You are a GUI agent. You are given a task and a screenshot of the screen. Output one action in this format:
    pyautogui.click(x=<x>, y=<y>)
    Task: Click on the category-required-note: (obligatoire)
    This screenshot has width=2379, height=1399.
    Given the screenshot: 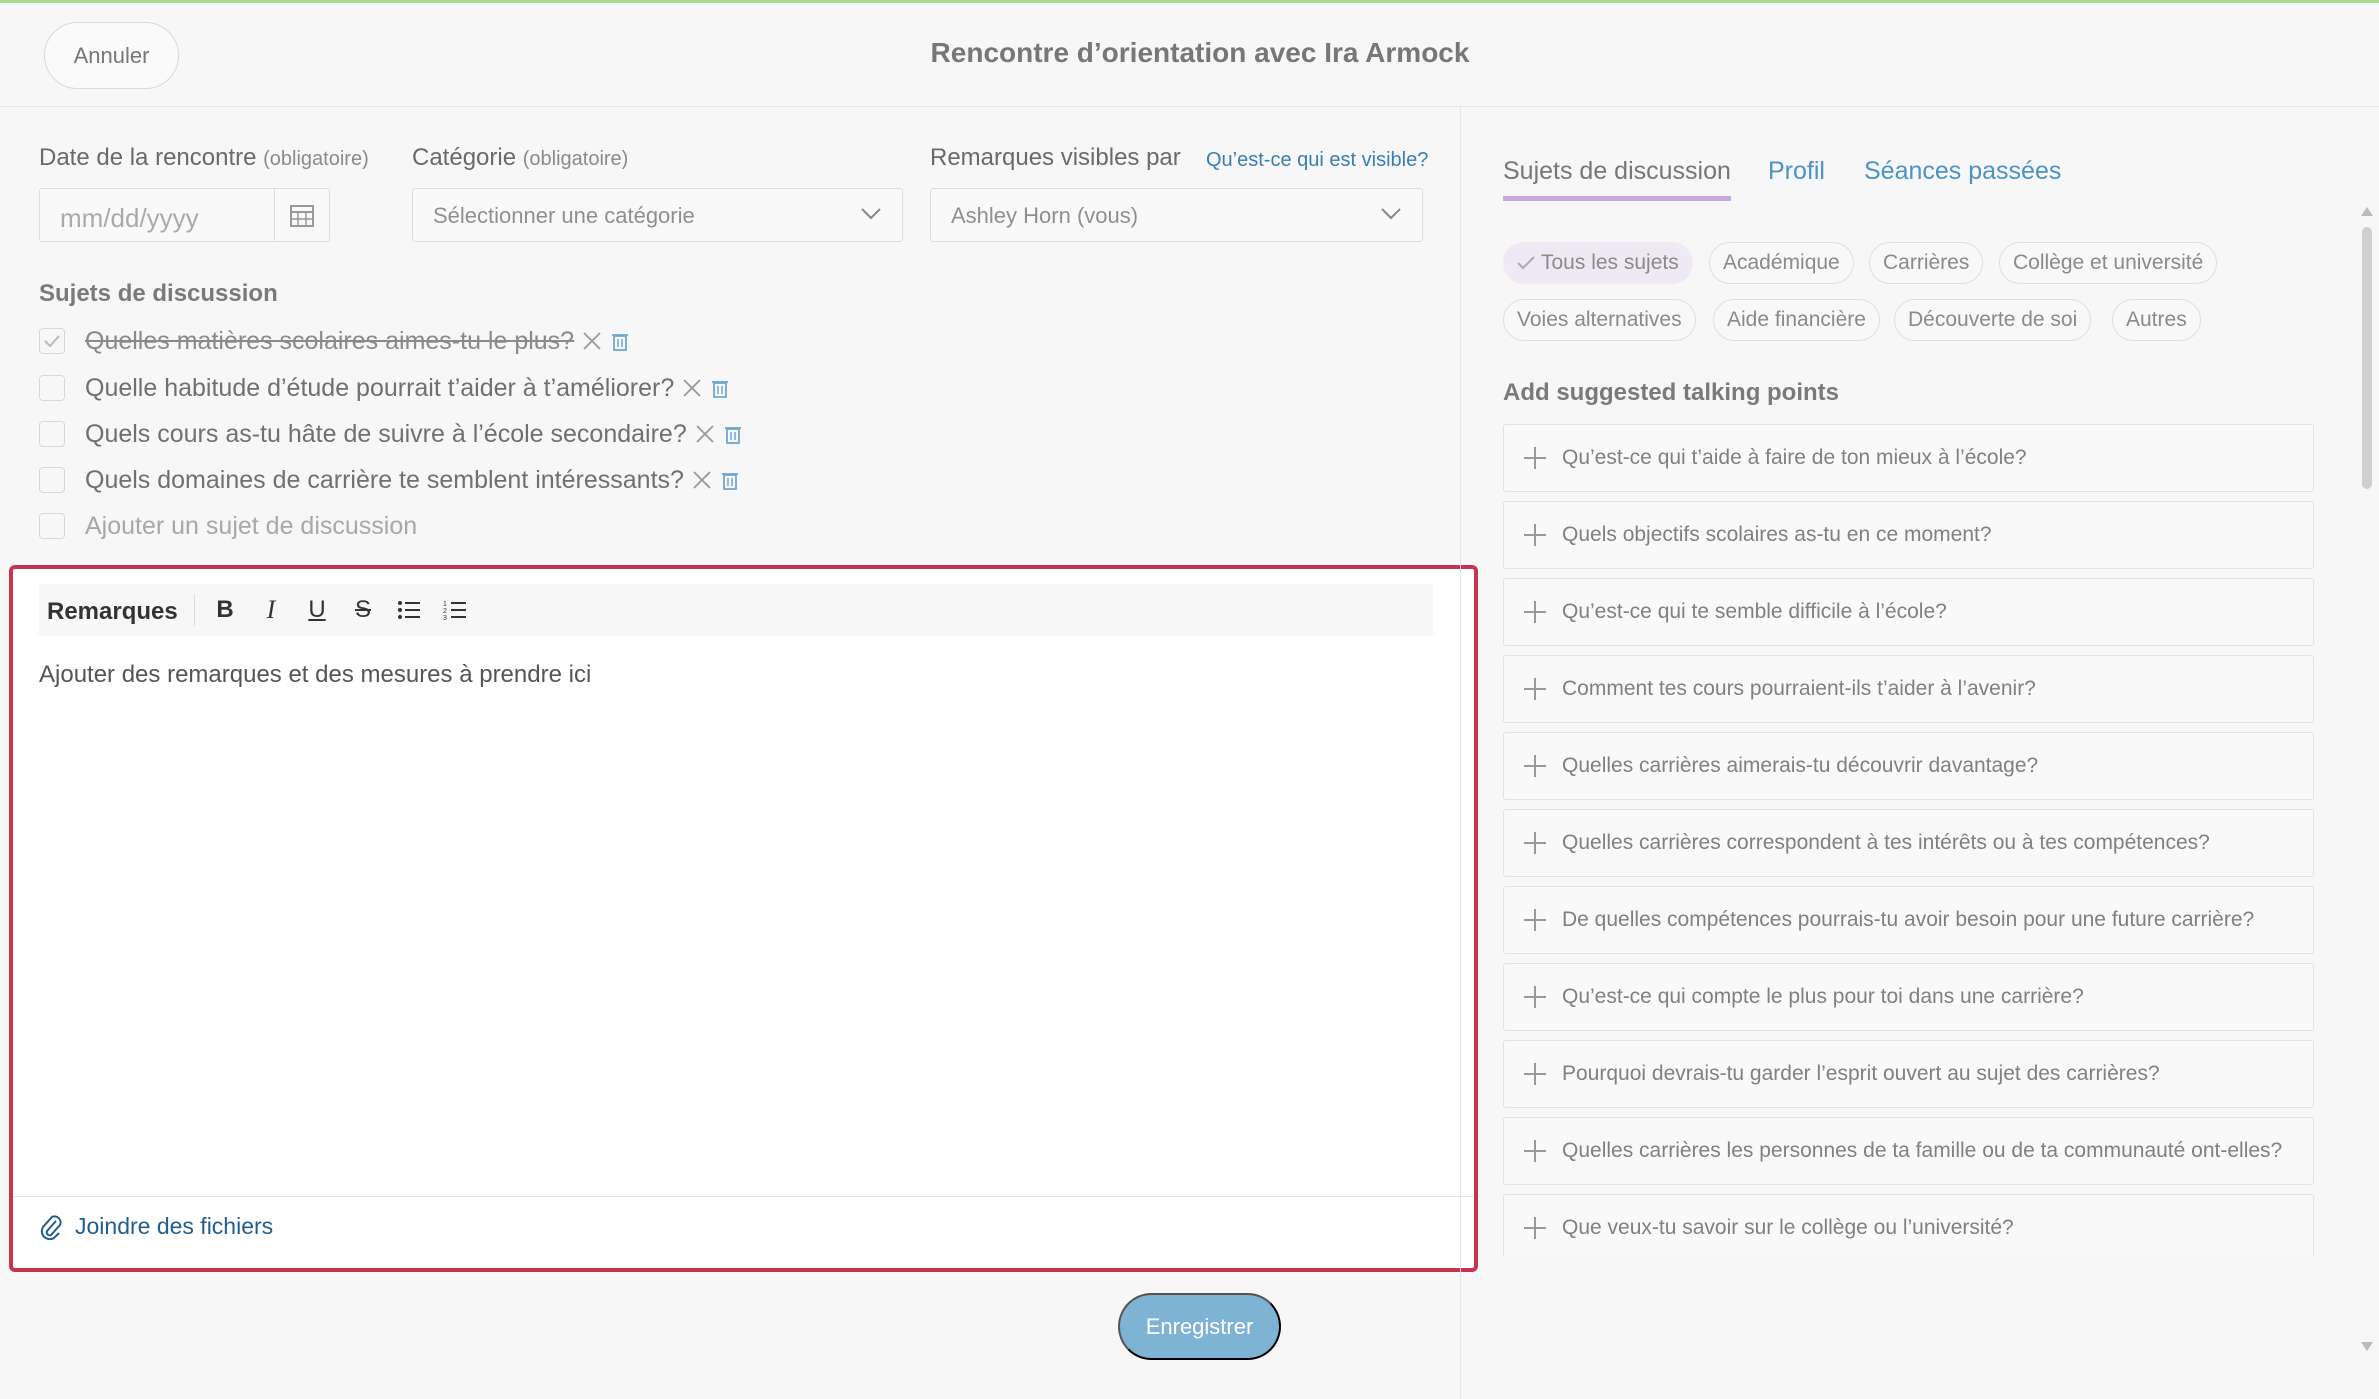 What is the action you would take?
    pyautogui.click(x=575, y=159)
    